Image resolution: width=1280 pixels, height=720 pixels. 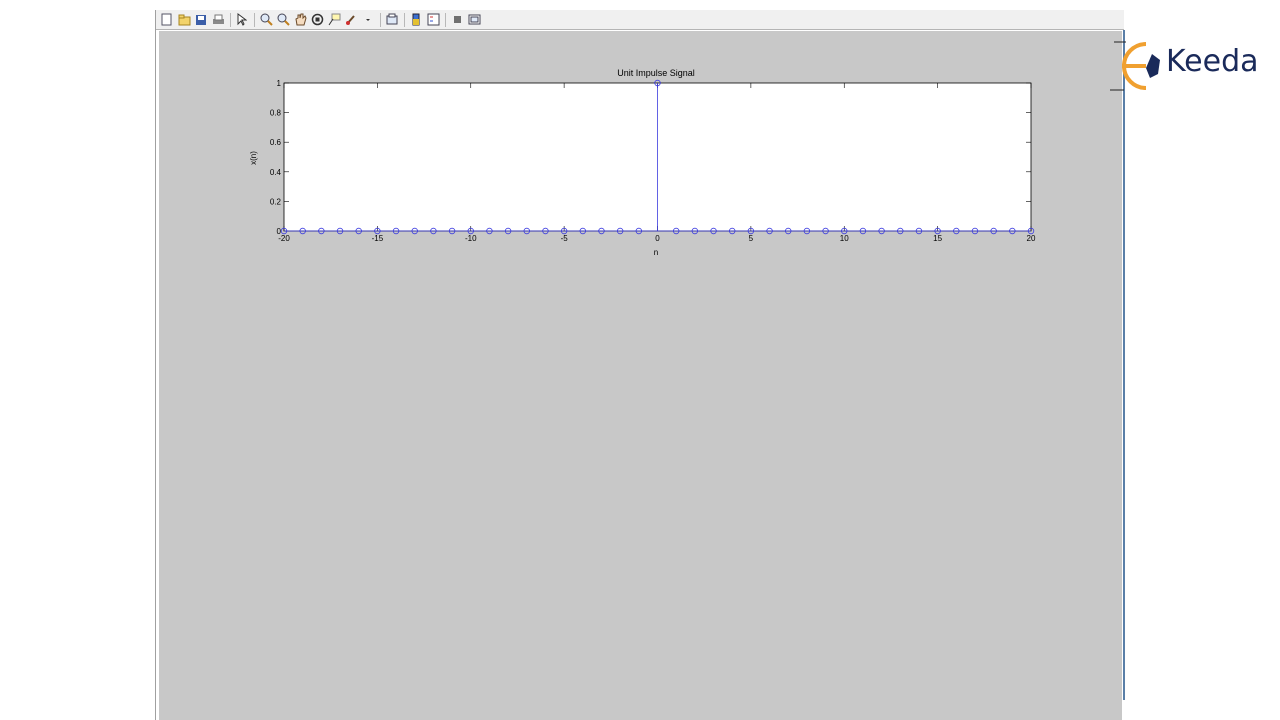 I want to click on y-tick-label: 0.4, so click(x=276, y=172).